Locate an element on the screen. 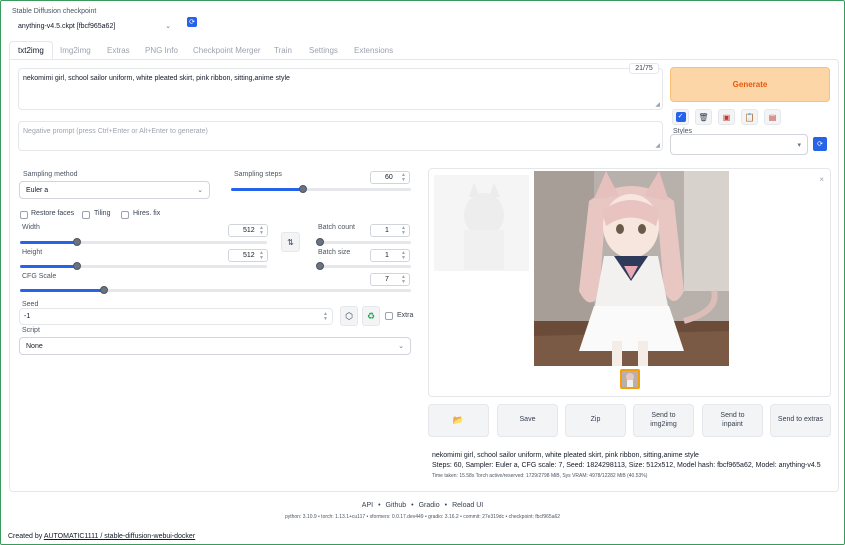  chevron-down-icon: ⌄ is located at coordinates (200, 190).